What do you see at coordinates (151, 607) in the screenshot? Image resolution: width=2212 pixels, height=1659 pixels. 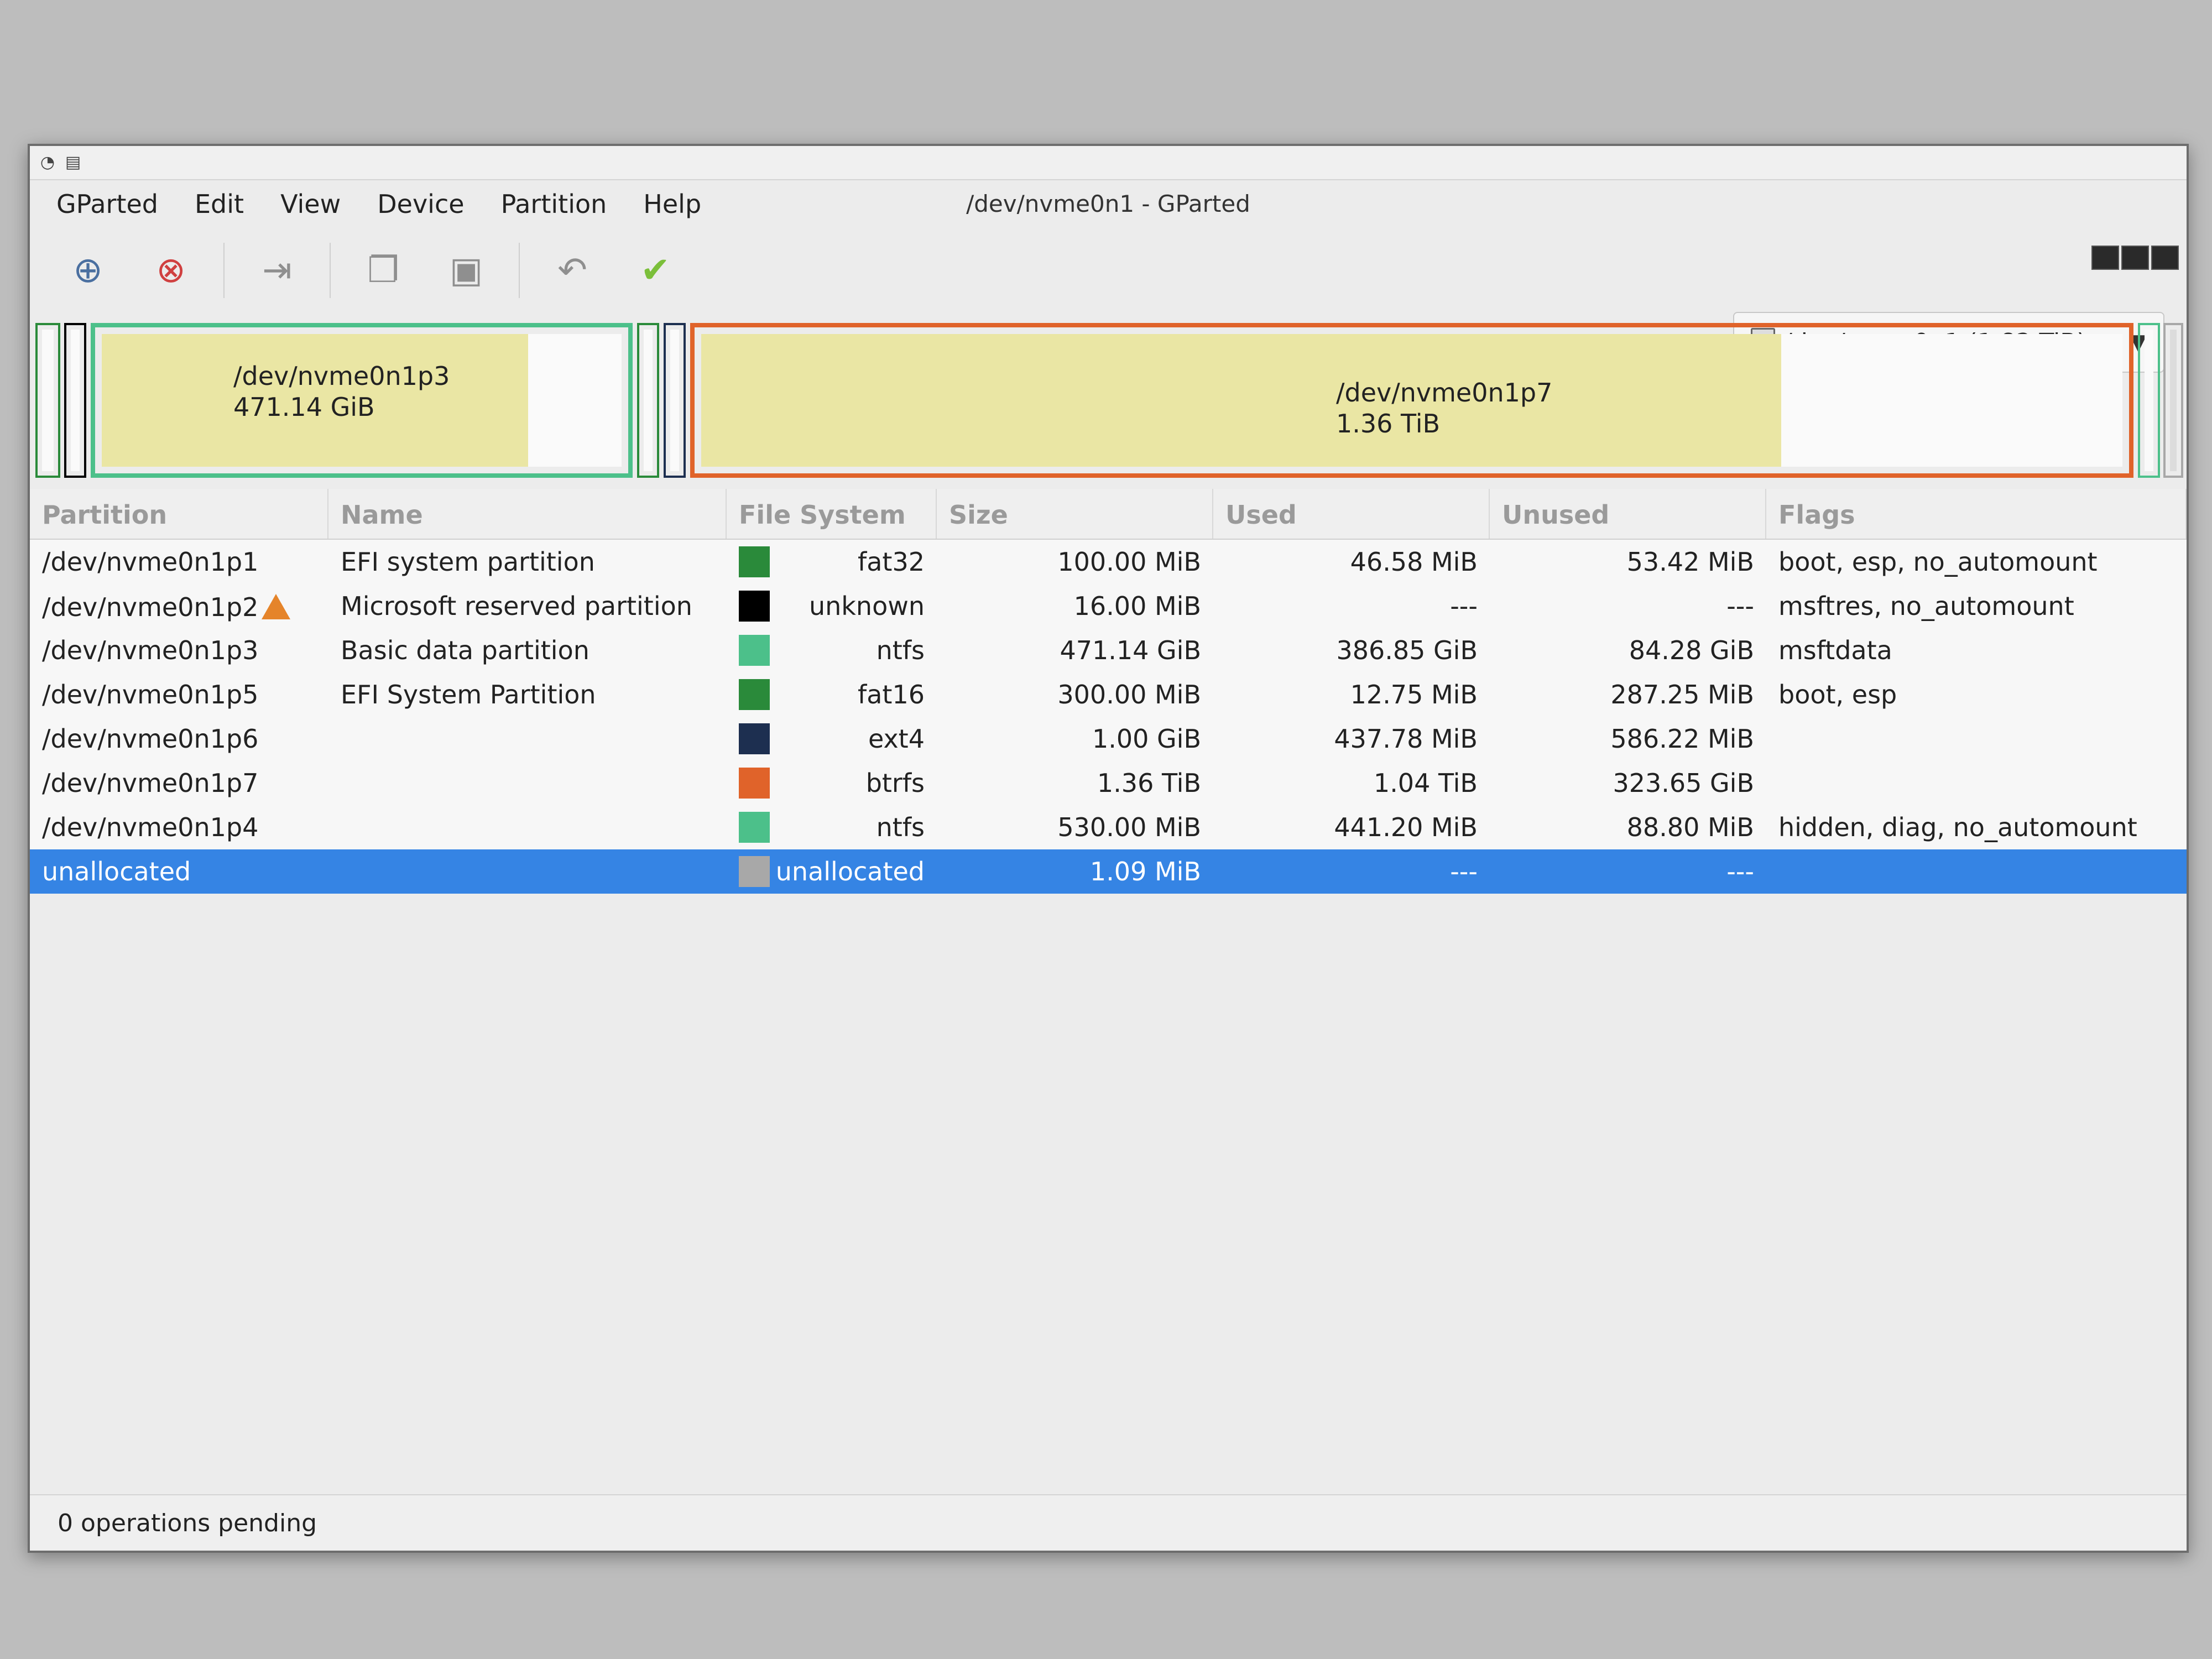 I see `partition-path: /dev/nvme0n1p2` at bounding box center [151, 607].